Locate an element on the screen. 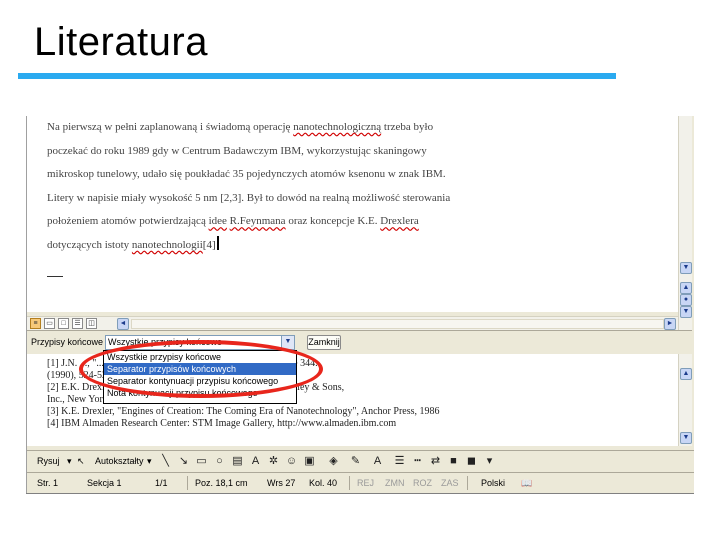 This screenshot has width=720, height=540. normal-view-icon: ≡ is located at coordinates (35, 323).